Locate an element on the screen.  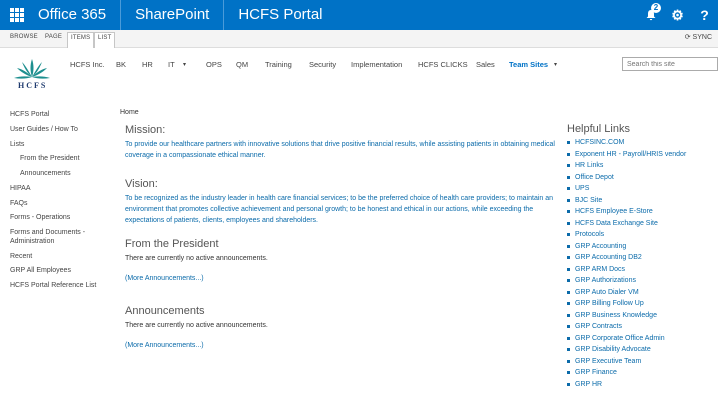
helpful-link-item: GRP Accounting is located at coordinates (596, 246).